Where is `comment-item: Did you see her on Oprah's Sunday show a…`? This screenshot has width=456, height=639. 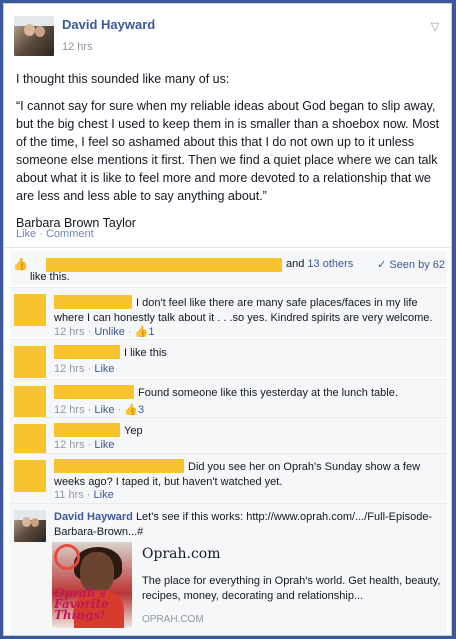
comment-item: Did you see her on Oprah's Sunday show a… is located at coordinates (228, 478).